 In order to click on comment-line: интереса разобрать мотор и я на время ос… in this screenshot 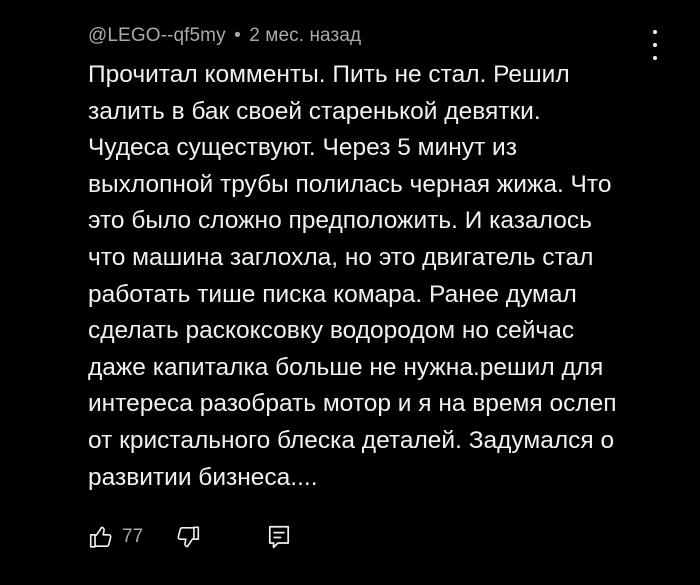, I will do `click(352, 404)`.